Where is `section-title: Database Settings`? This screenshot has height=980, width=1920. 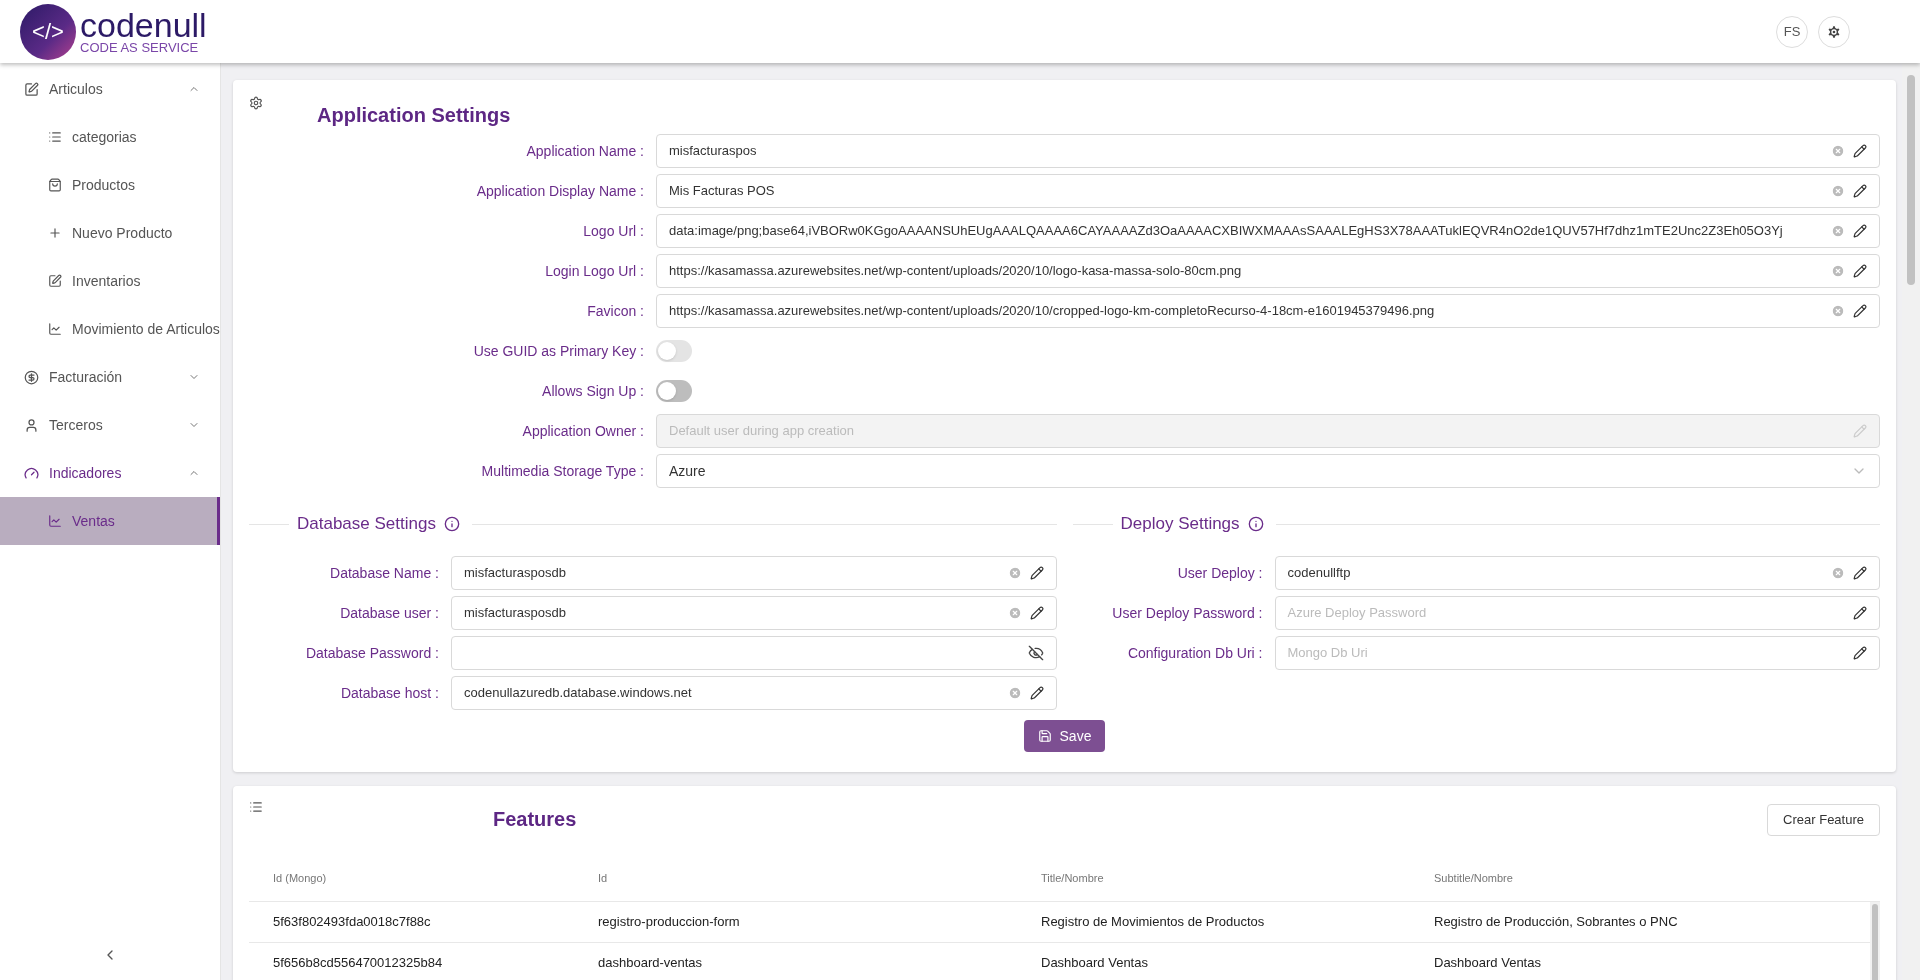
section-title: Database Settings is located at coordinates (366, 524).